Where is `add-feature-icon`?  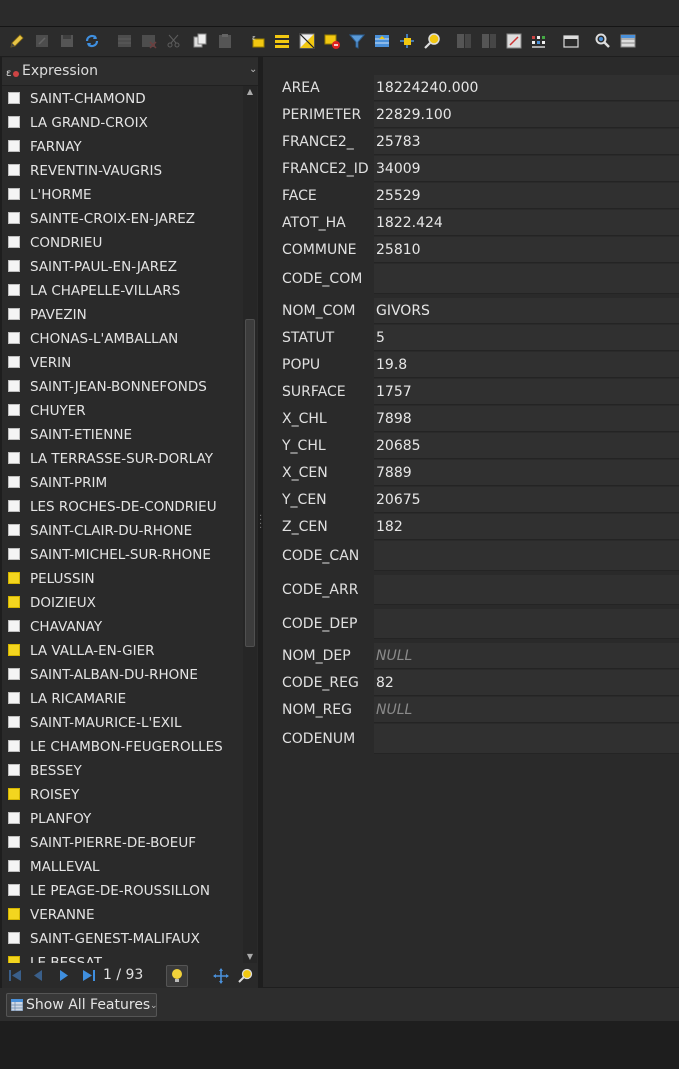 add-feature-icon is located at coordinates (125, 41).